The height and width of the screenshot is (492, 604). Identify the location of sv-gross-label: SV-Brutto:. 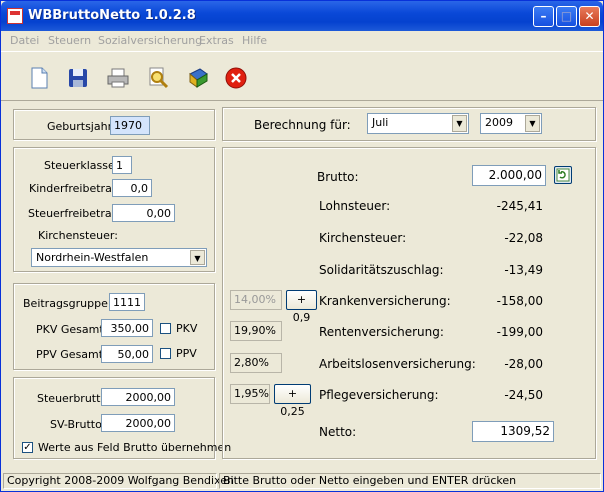
(78, 424).